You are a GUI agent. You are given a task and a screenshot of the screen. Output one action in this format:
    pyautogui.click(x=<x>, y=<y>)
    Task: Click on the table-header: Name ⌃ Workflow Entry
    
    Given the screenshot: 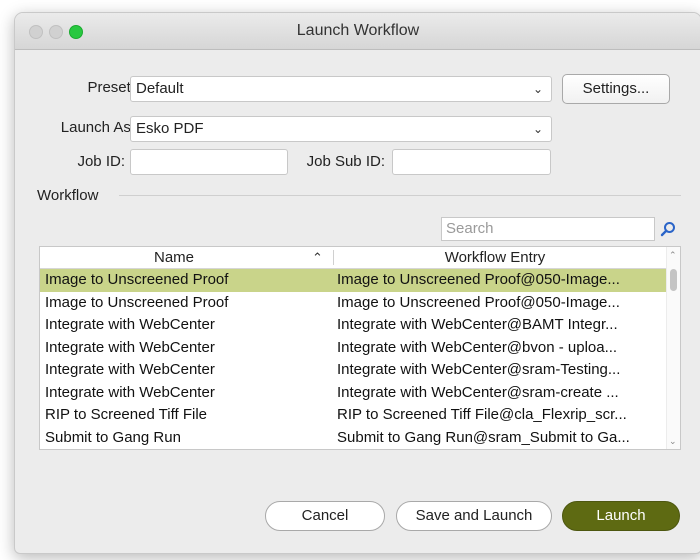 What is the action you would take?
    pyautogui.click(x=360, y=258)
    